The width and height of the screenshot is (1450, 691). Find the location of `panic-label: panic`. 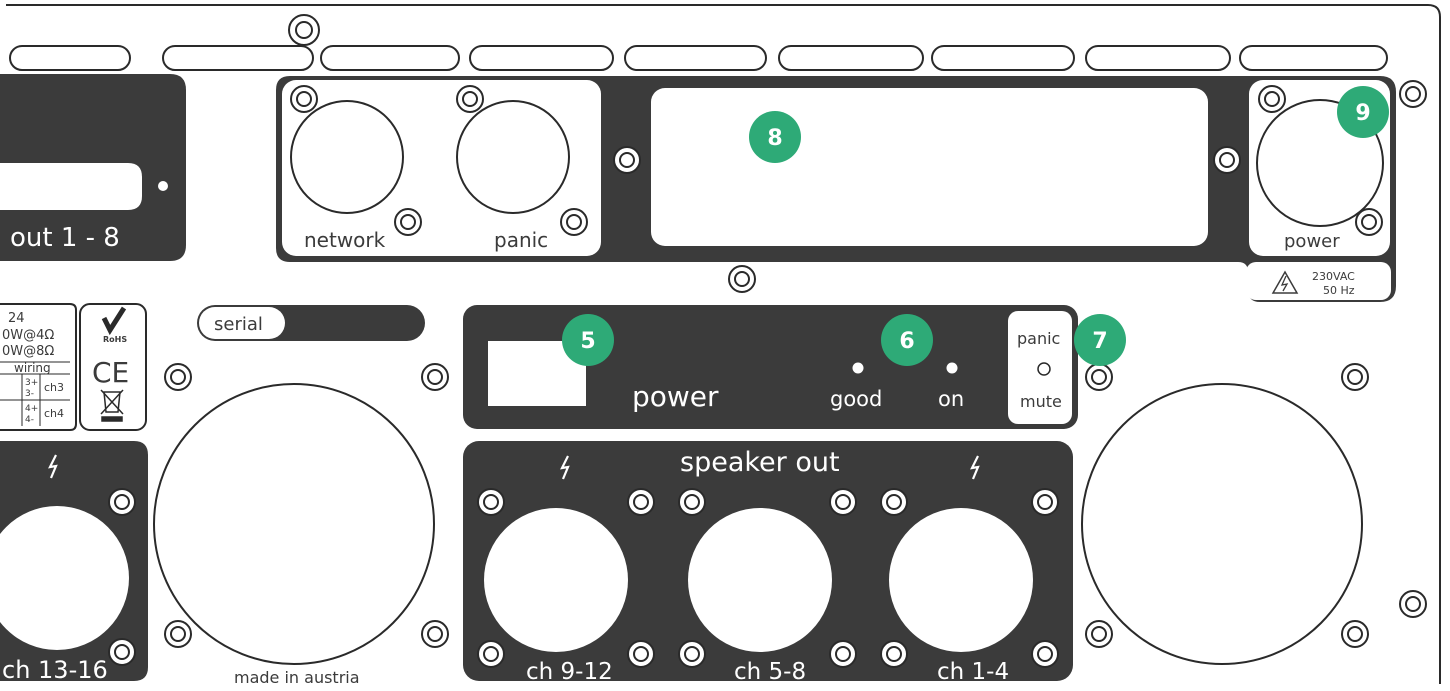

panic-label: panic is located at coordinates (521, 240).